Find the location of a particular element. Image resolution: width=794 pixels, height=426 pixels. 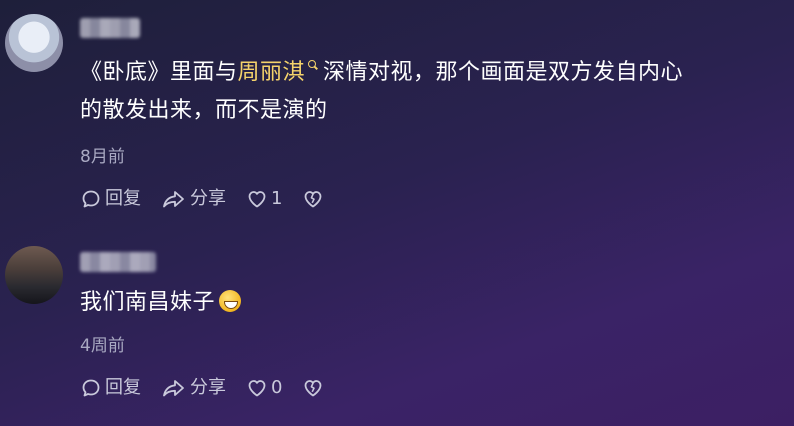

like-count: 0 is located at coordinates (277, 387).